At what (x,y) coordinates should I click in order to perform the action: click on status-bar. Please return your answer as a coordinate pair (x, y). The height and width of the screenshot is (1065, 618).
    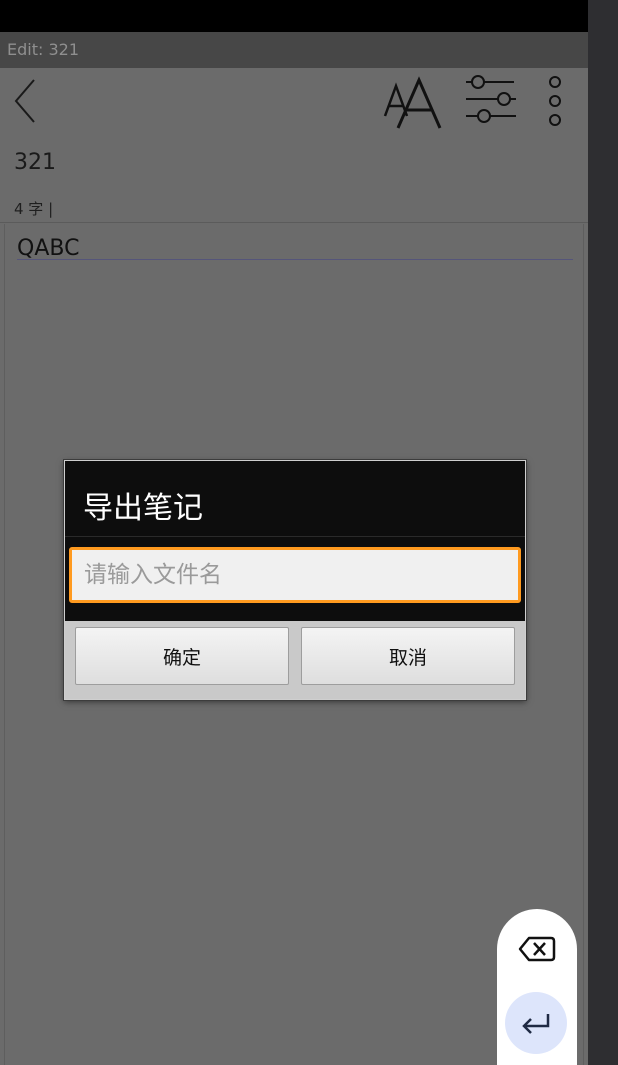
    Looking at the image, I should click on (294, 16).